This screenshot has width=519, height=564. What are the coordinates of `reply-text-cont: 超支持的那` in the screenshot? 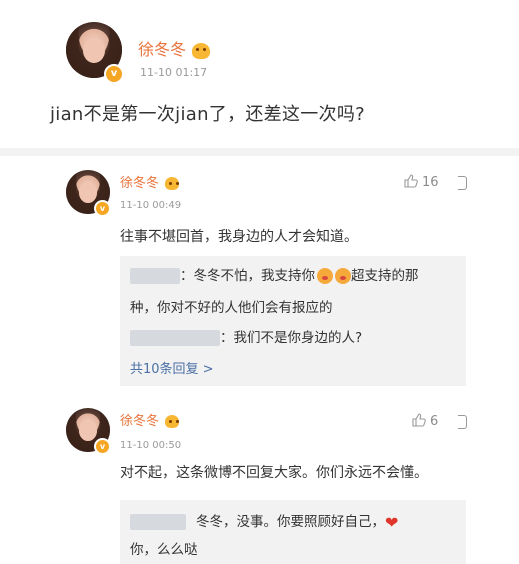 It's located at (385, 276).